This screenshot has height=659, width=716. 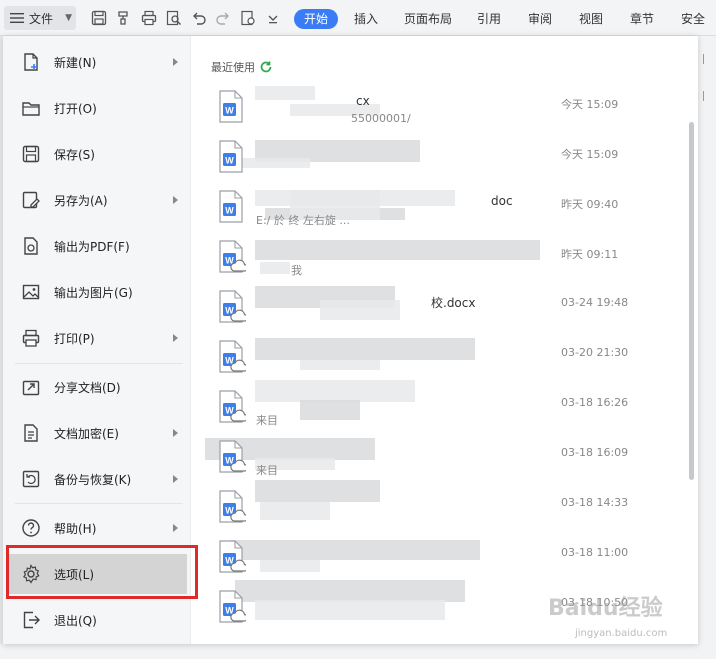 What do you see at coordinates (590, 154) in the screenshot?
I see `file-time: 今天 15:09` at bounding box center [590, 154].